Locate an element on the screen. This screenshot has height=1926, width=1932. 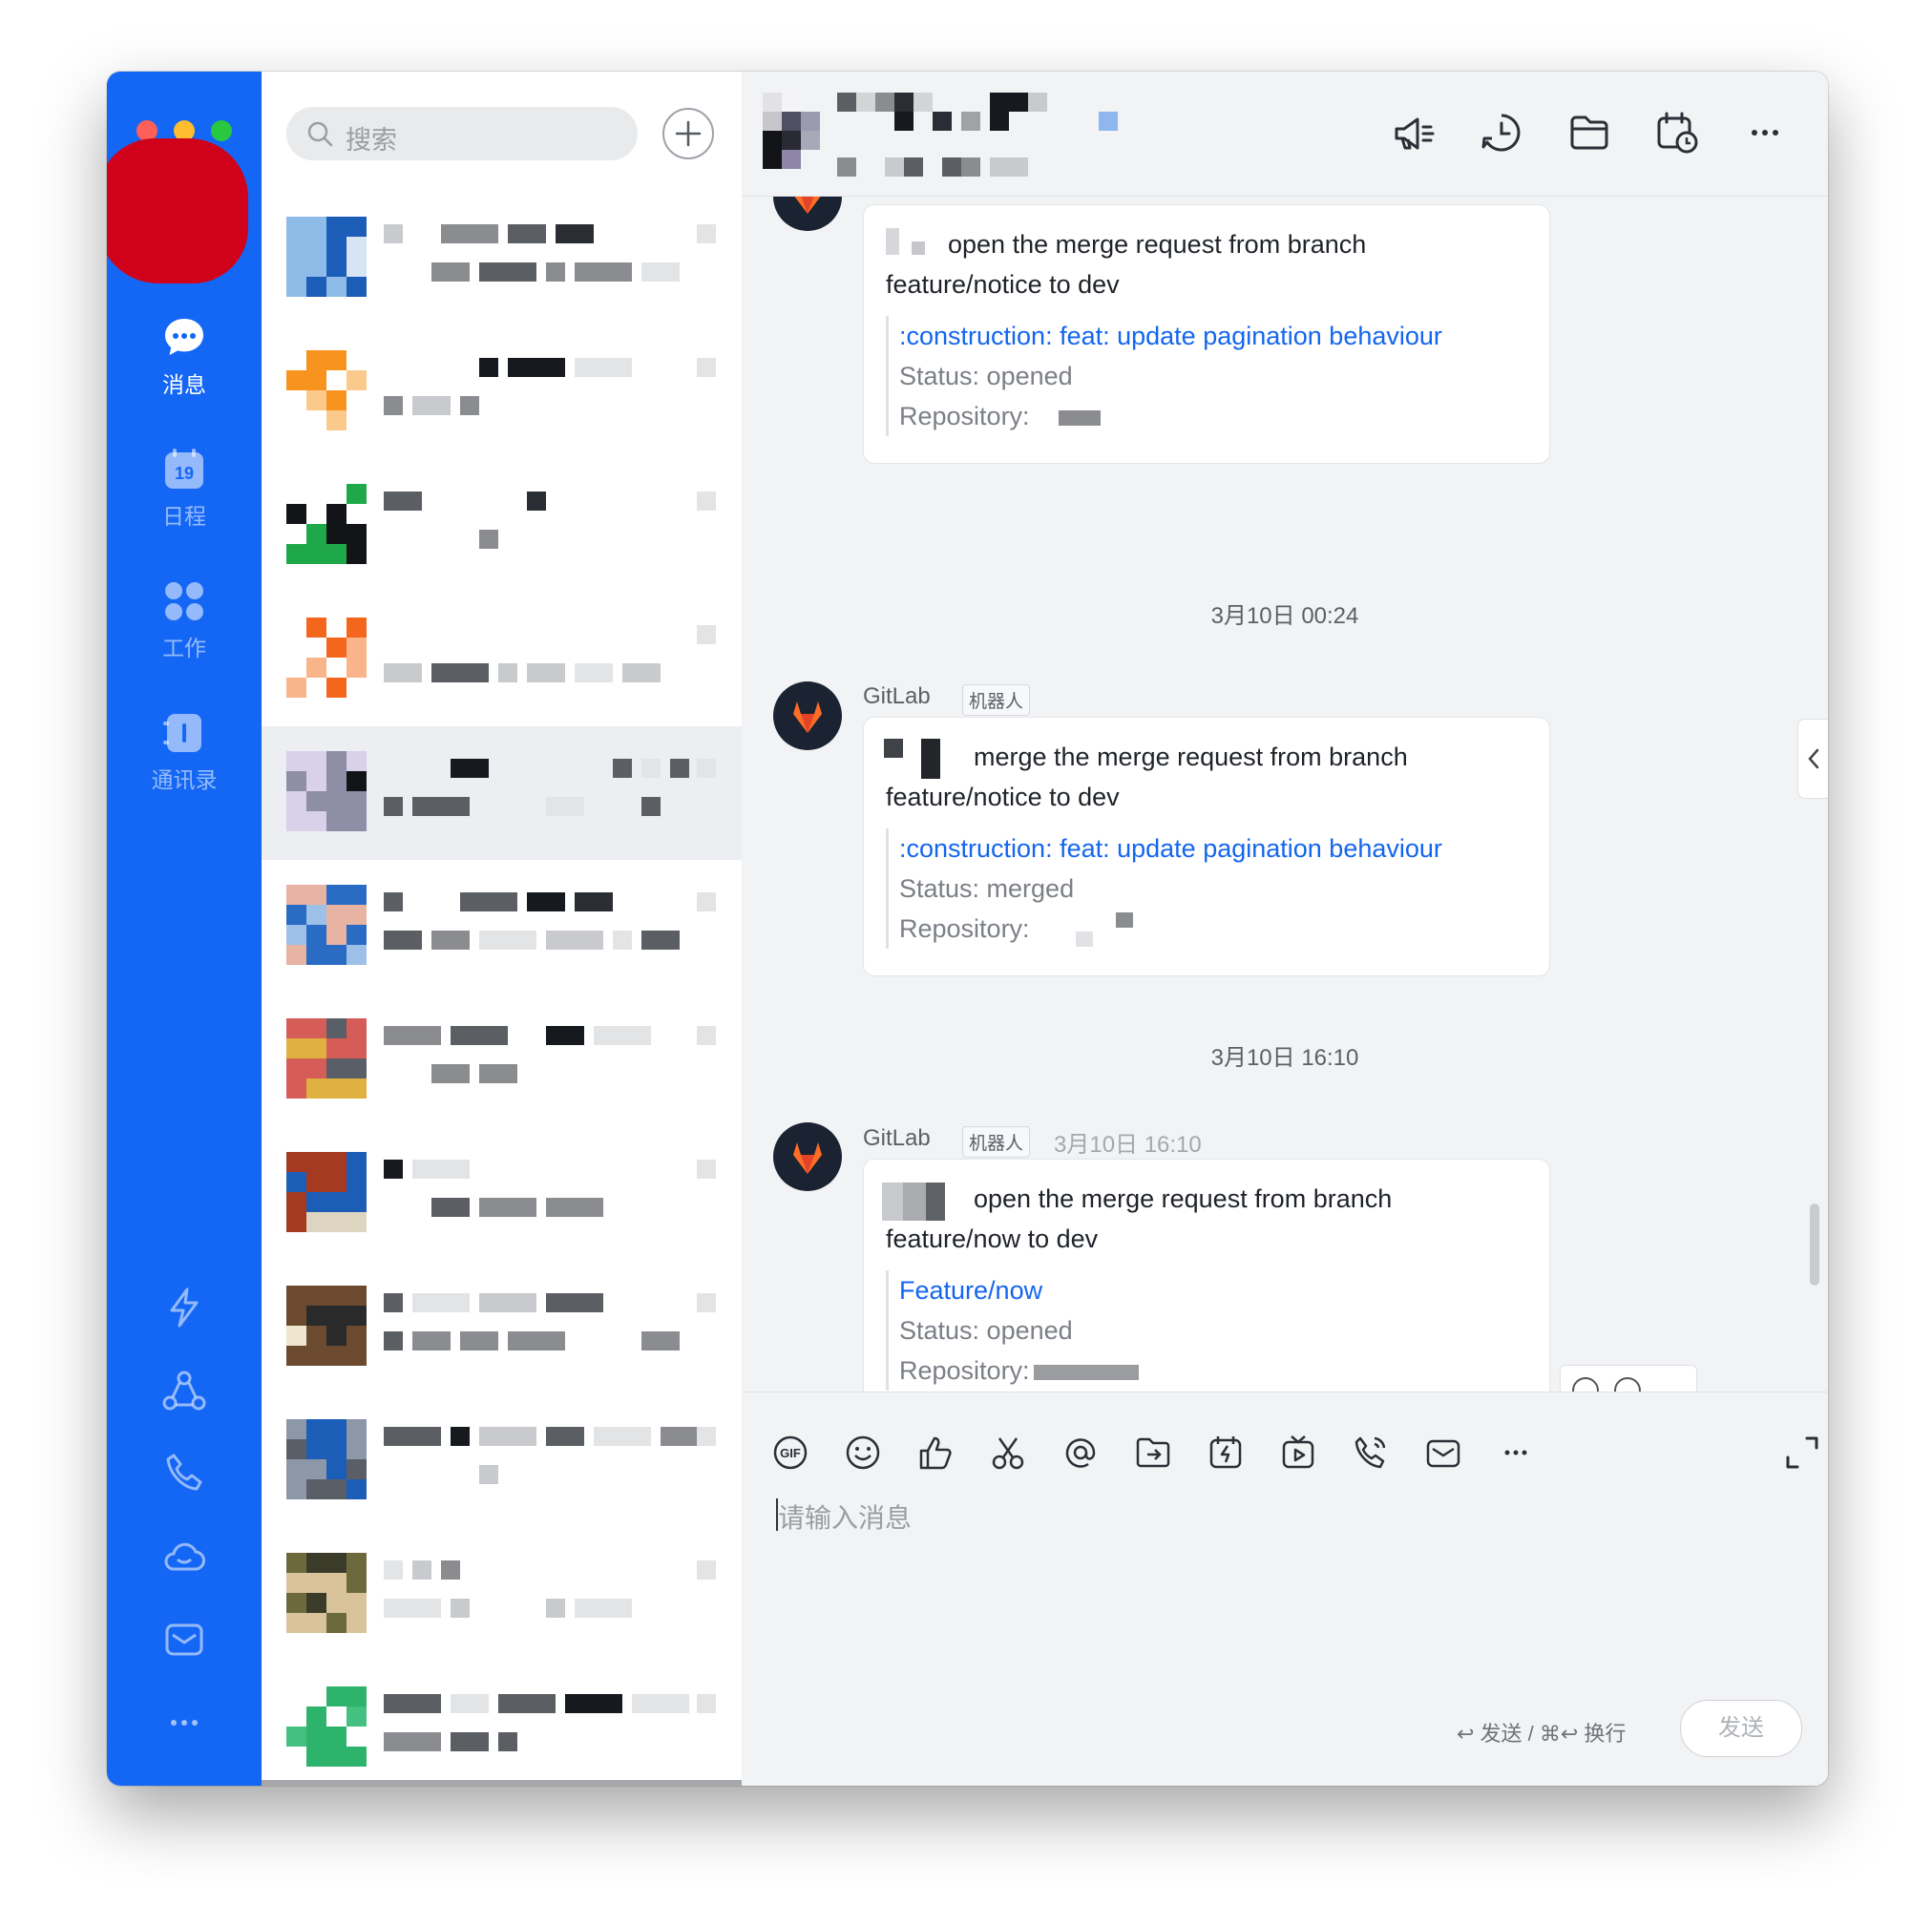
thumbs-up-icon is located at coordinates (936, 1453).